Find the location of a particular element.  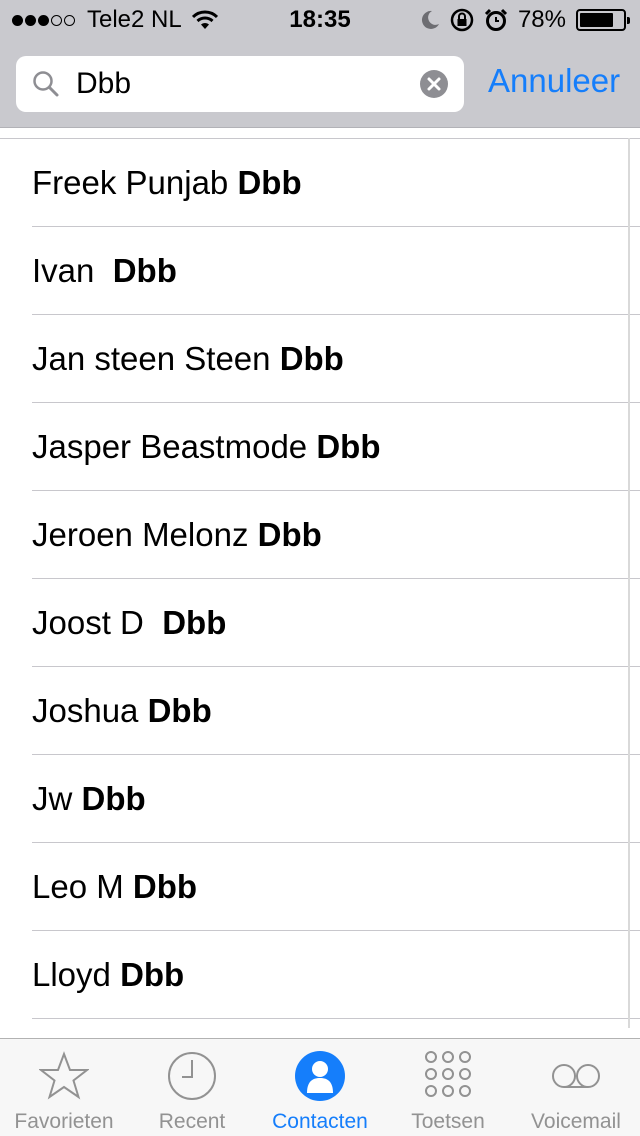

contact-row: Freek Punjab Dbb is located at coordinates (336, 183).